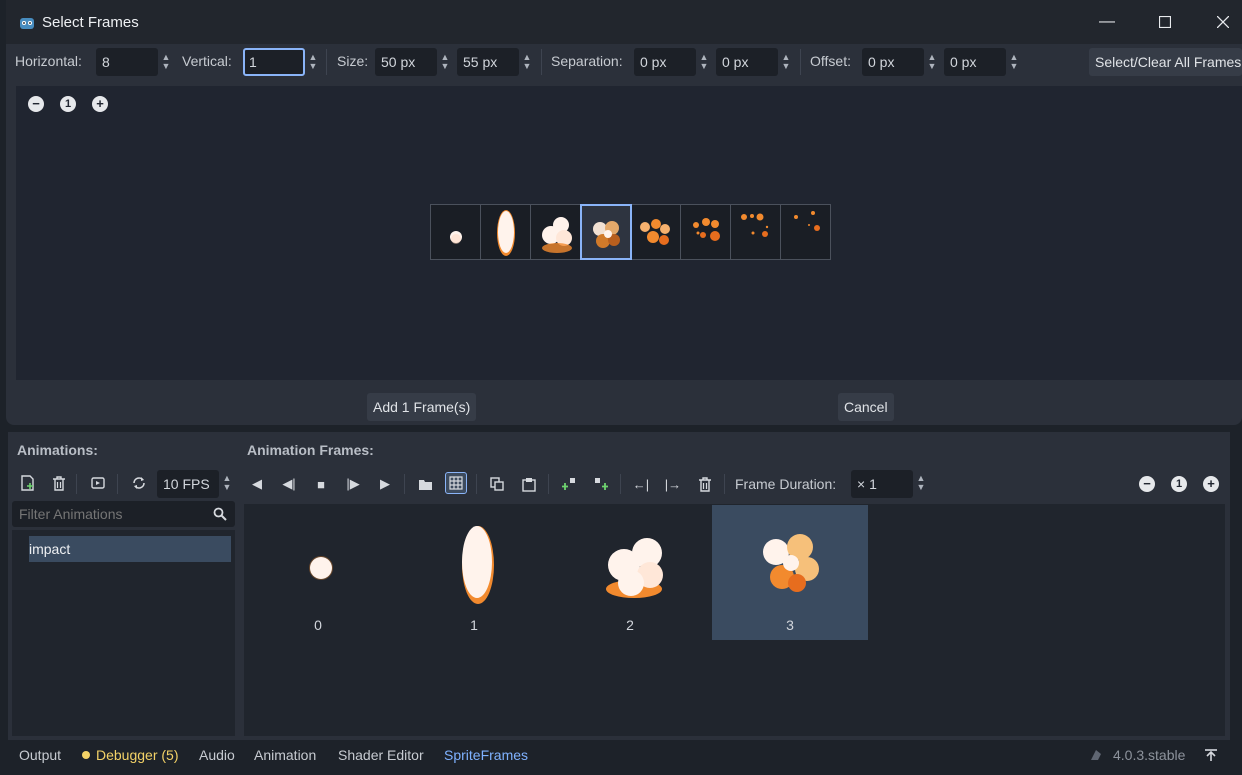 The width and height of the screenshot is (1242, 775). What do you see at coordinates (486, 755) in the screenshot?
I see `tab-spriteframes: SpriteFrames` at bounding box center [486, 755].